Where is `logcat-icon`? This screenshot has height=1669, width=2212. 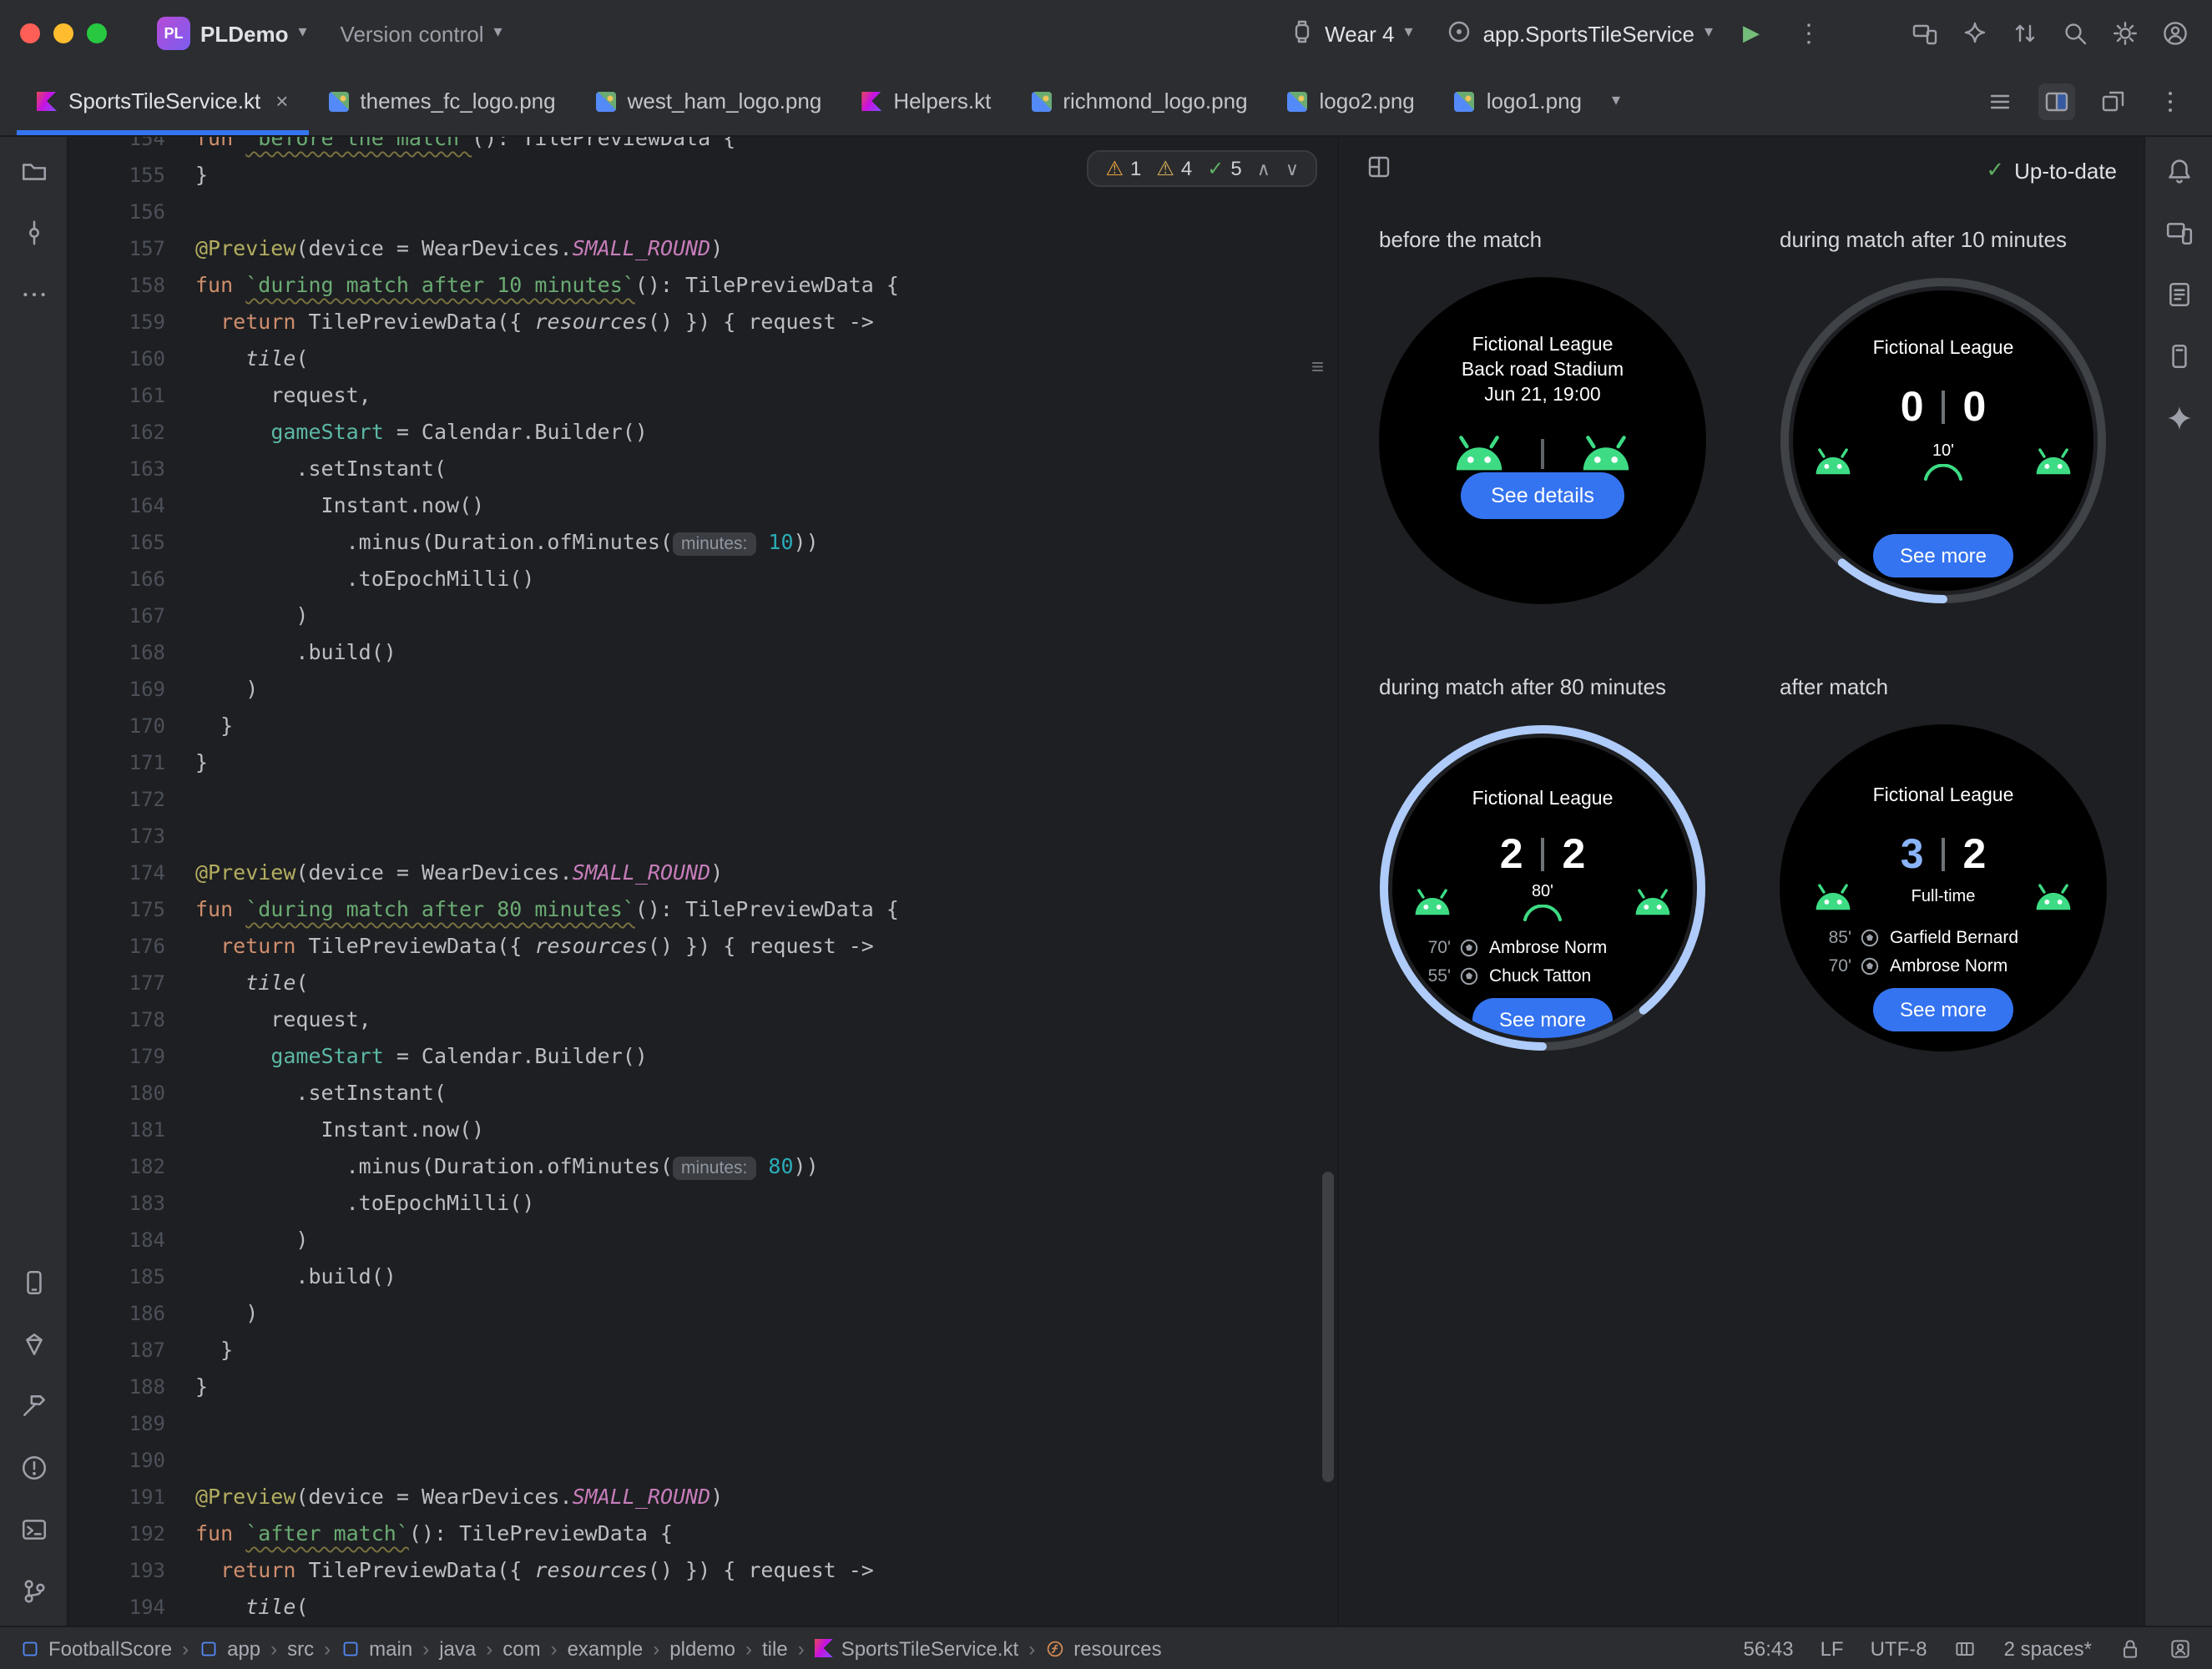 logcat-icon is located at coordinates (2178, 294).